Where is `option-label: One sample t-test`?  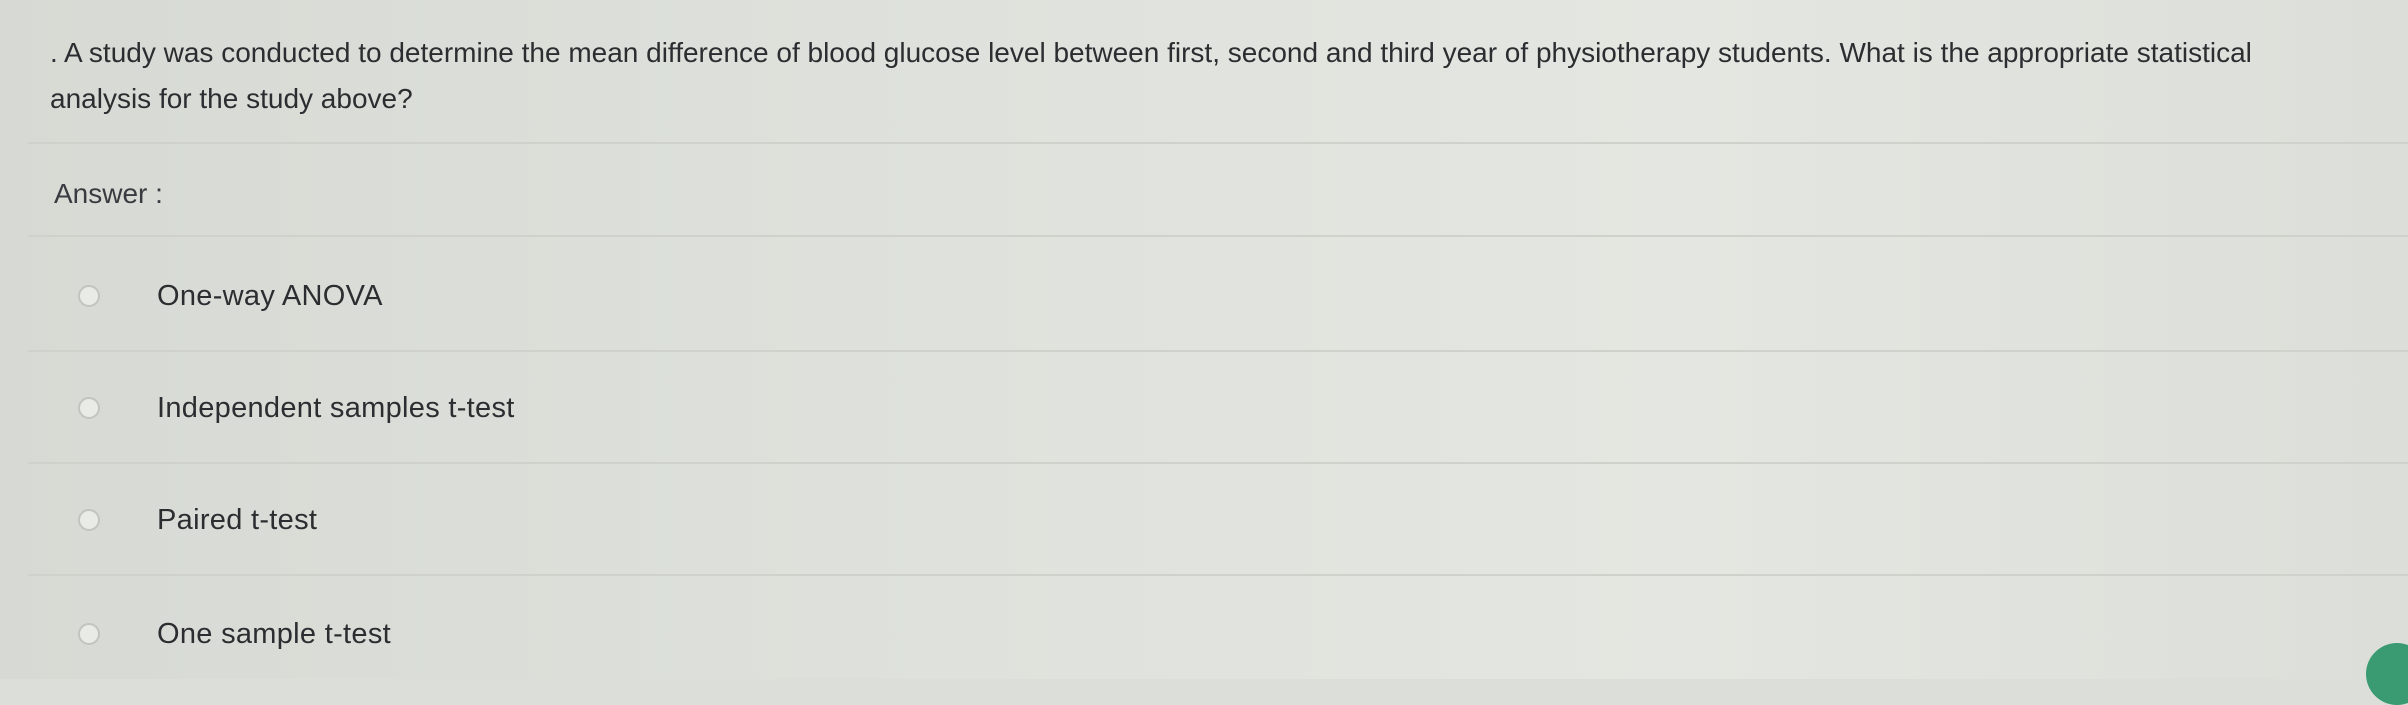 option-label: One sample t-test is located at coordinates (274, 633).